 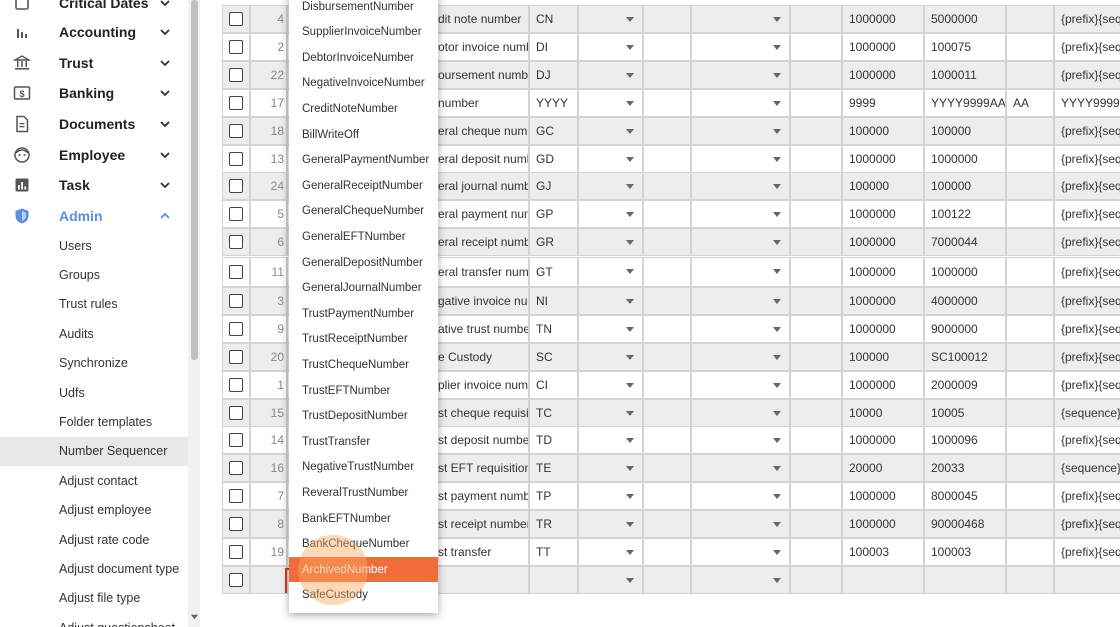 I want to click on sidebar-item-trust: Trust, so click(x=94, y=63).